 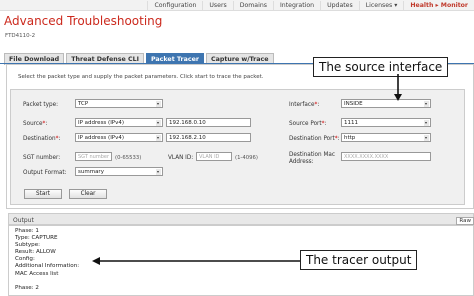 I want to click on tracer-output-arrowhead, so click(x=96, y=261).